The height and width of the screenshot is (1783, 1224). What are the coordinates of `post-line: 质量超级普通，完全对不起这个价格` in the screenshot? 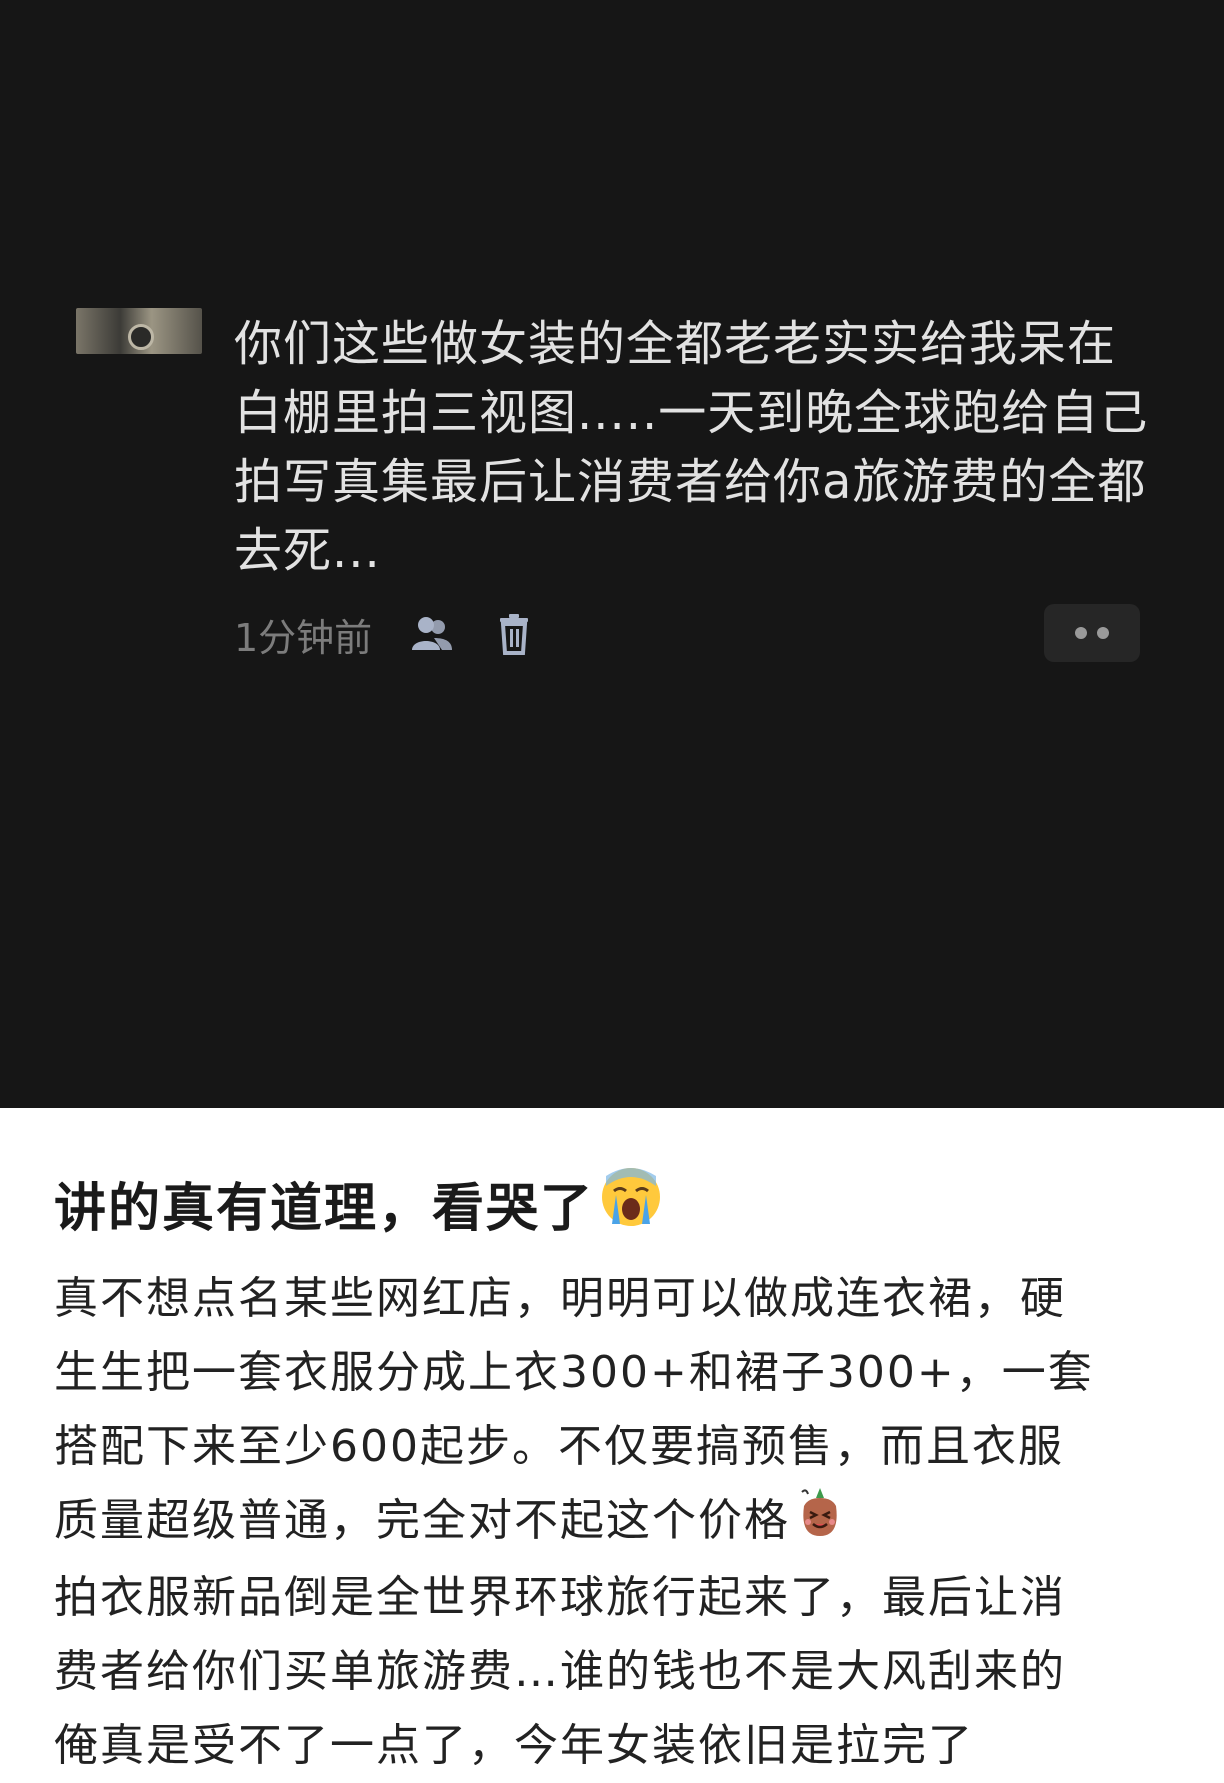 It's located at (422, 1520).